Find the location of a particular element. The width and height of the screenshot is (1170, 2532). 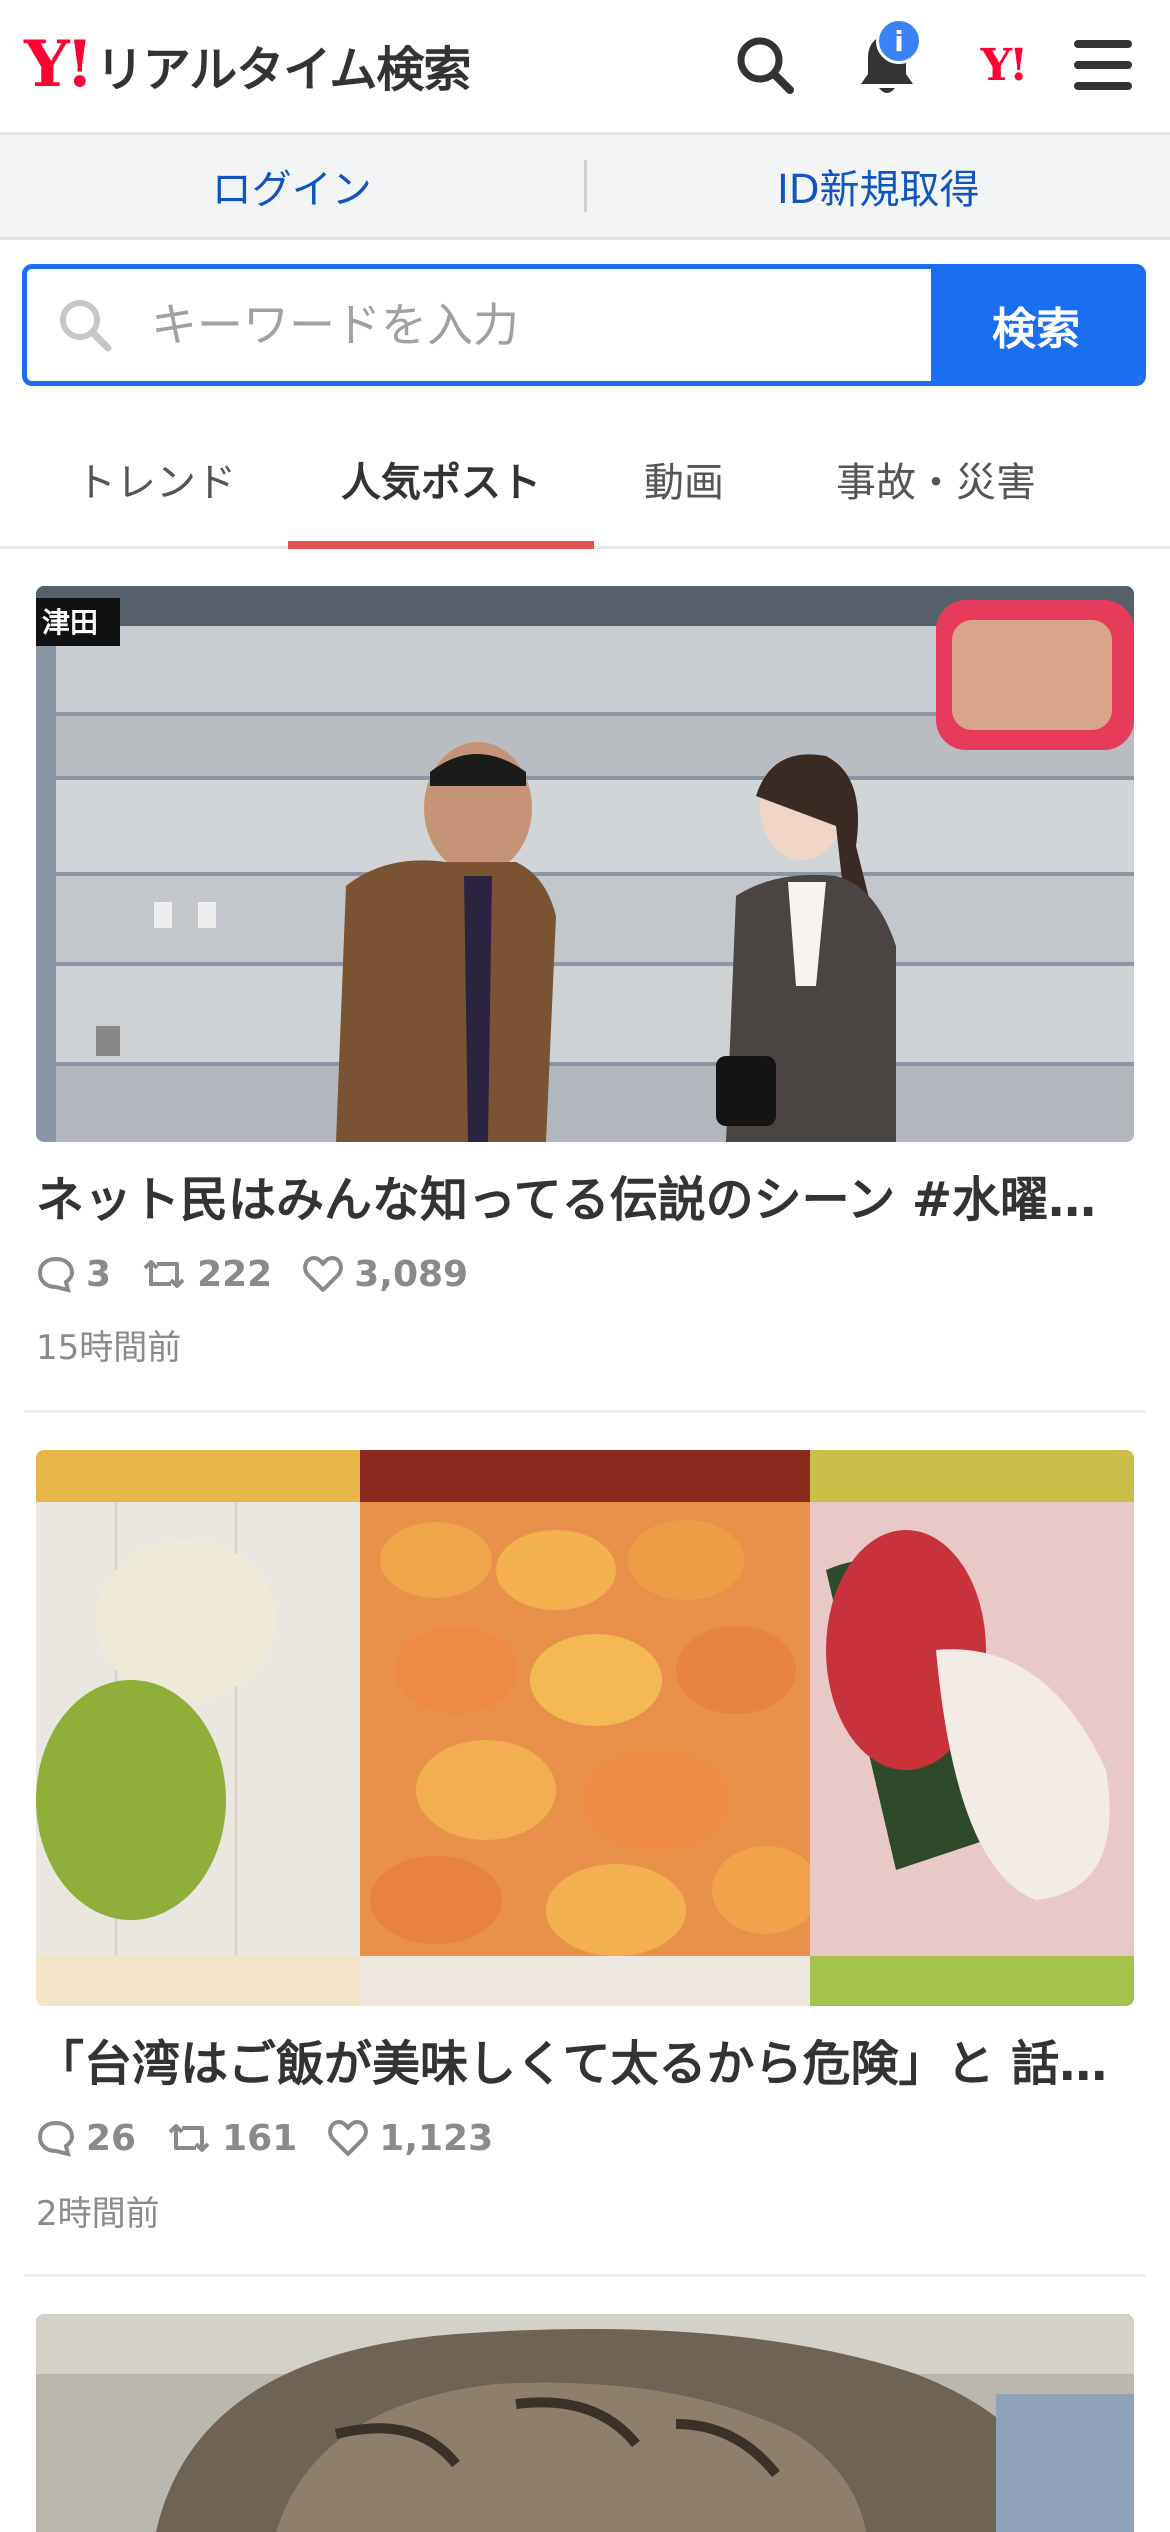

search-button: 検索 is located at coordinates (1036, 325).